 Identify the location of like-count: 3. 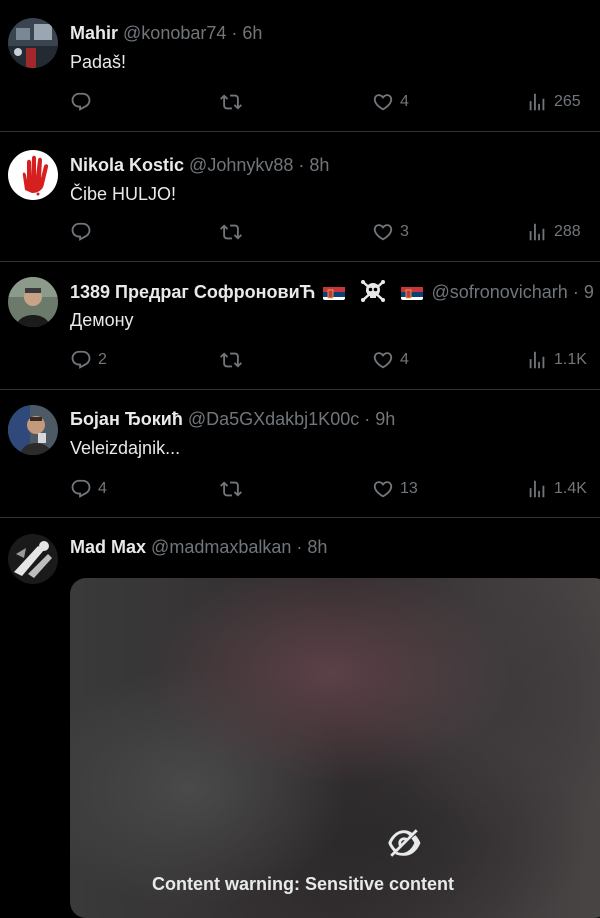
(404, 231).